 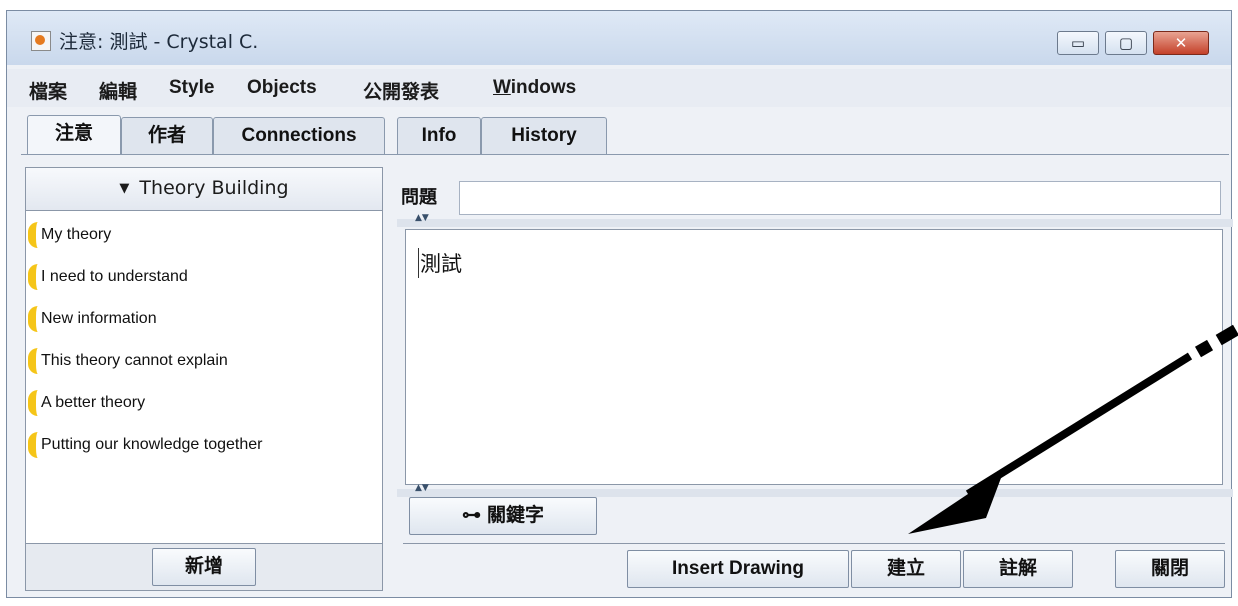 I want to click on arrow-dashed-tail, so click(x=1216, y=341).